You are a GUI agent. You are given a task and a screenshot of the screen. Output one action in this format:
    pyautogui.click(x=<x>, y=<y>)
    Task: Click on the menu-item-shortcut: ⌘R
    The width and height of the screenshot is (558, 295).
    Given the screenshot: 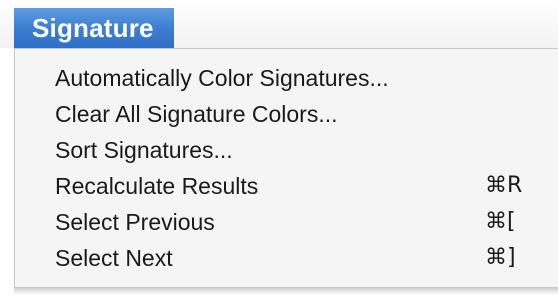 What is the action you would take?
    pyautogui.click(x=504, y=185)
    